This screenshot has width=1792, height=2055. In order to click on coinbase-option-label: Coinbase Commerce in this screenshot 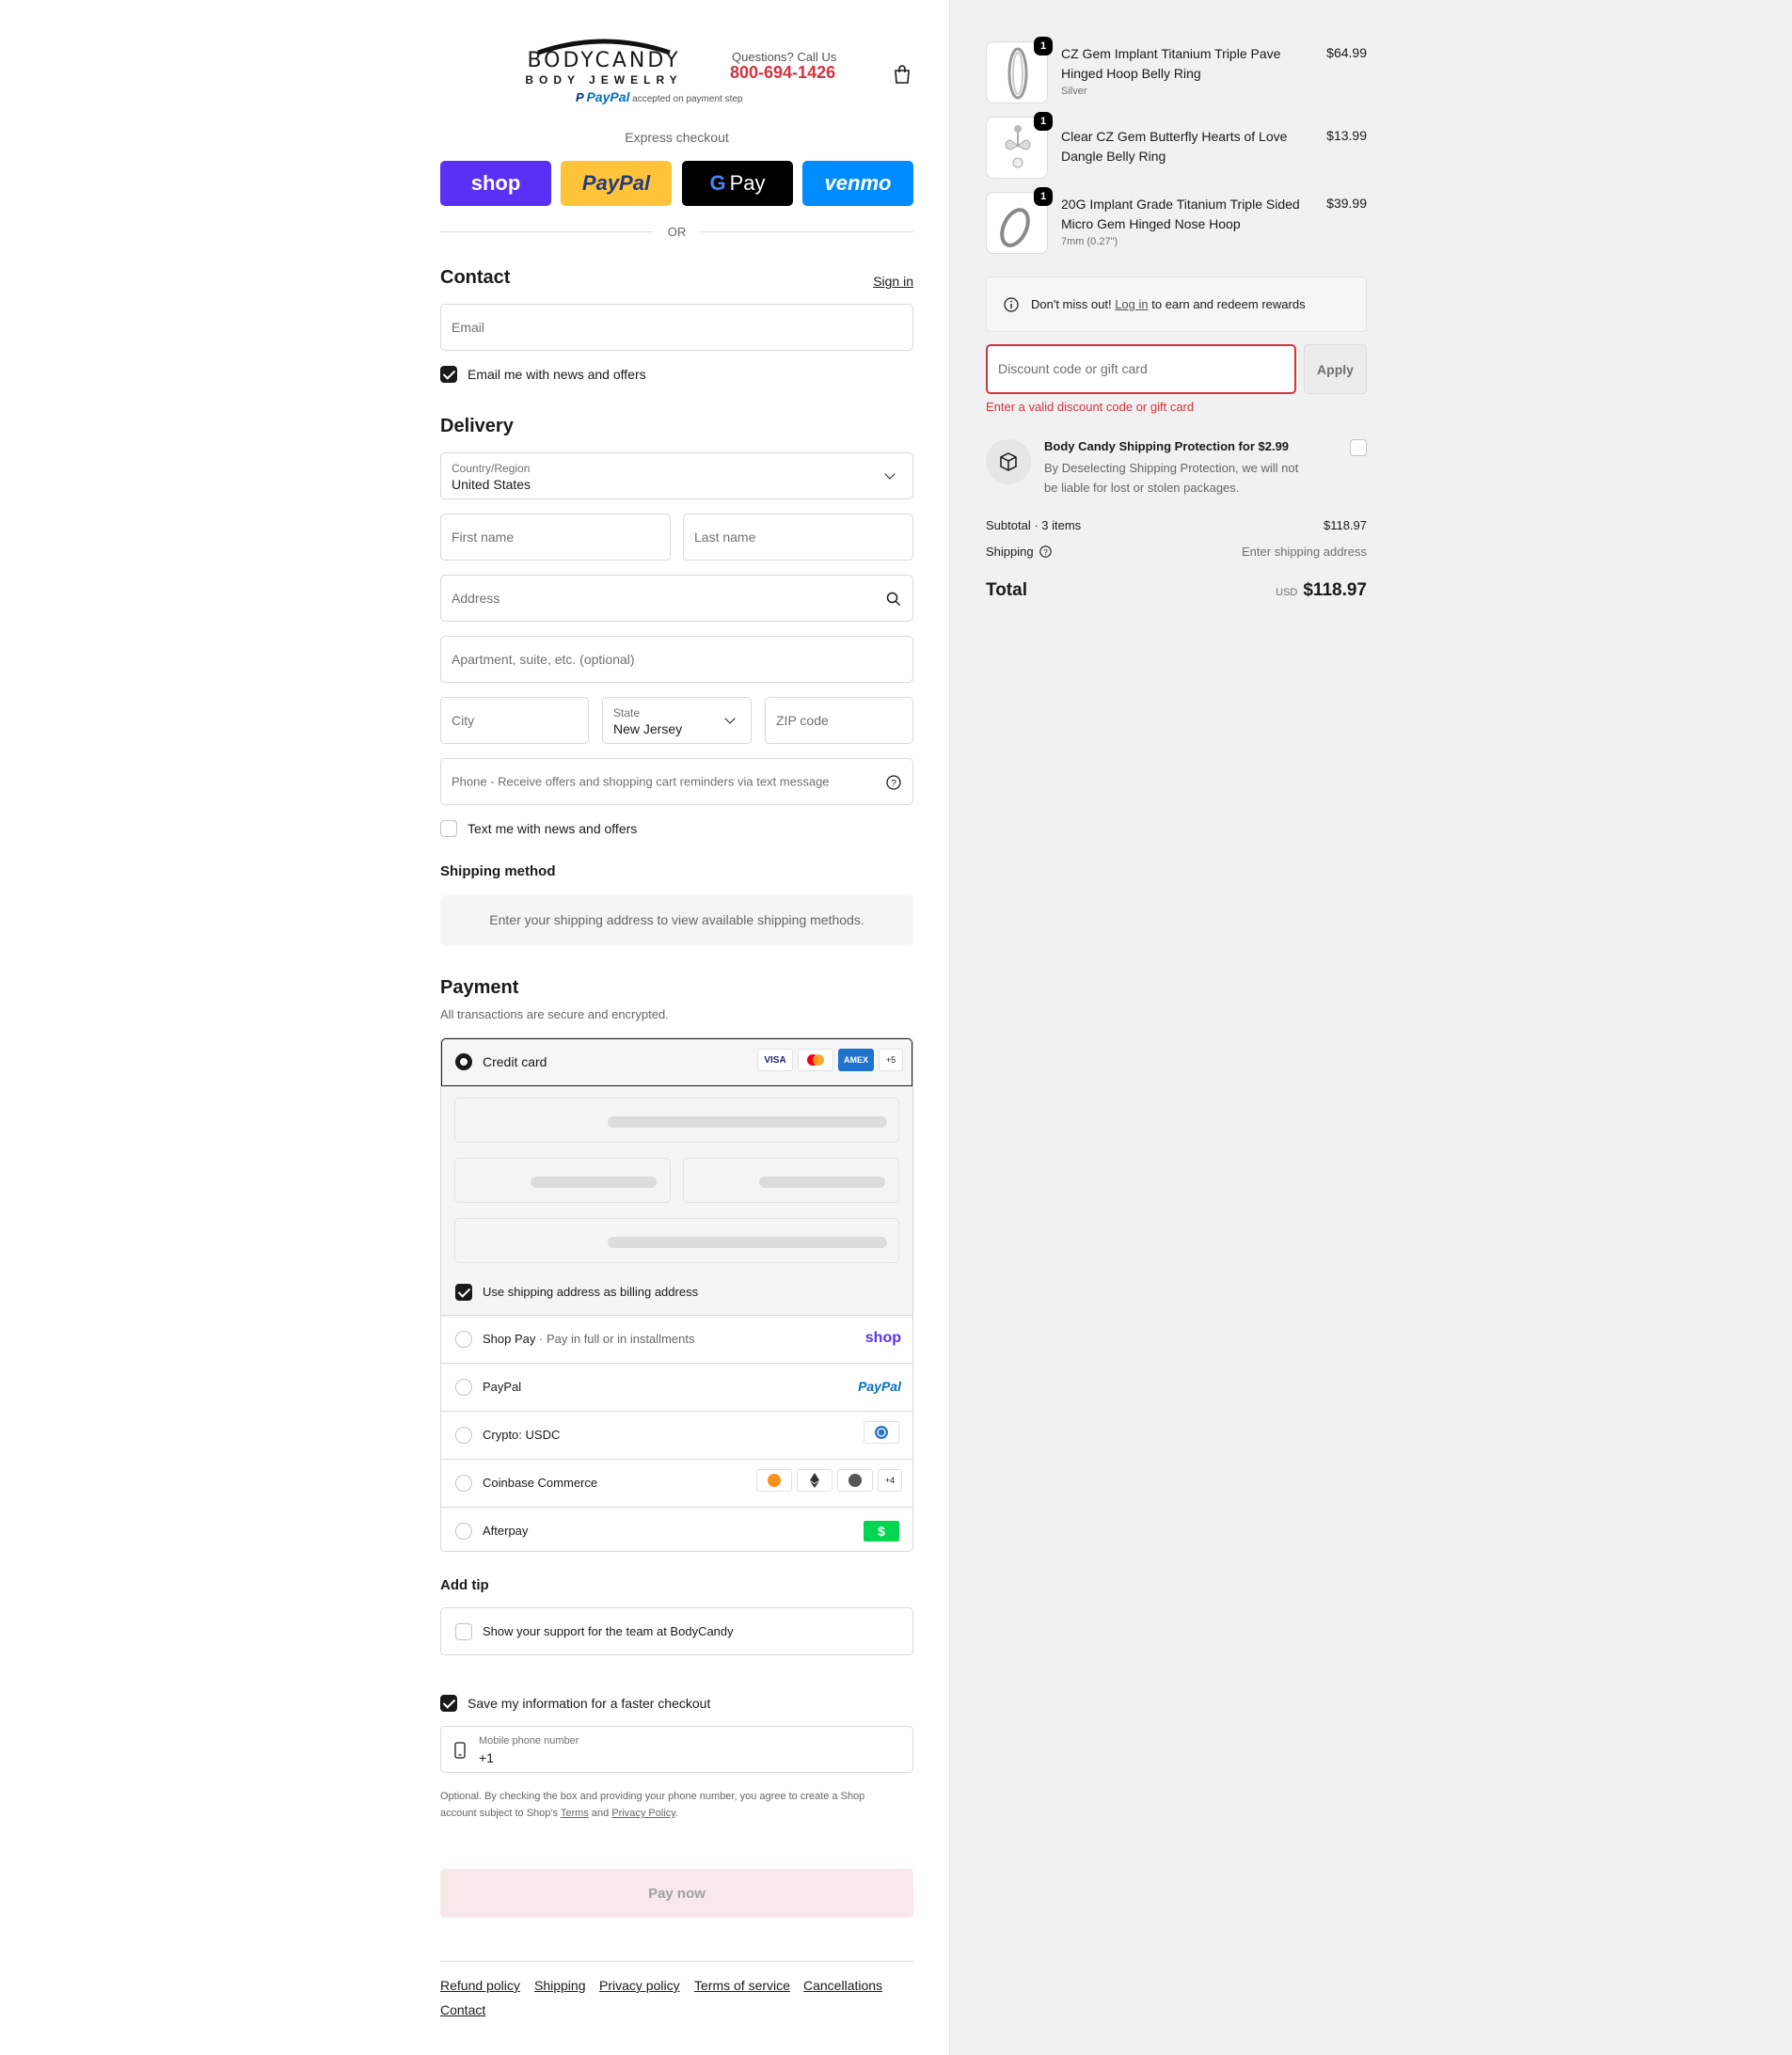, I will do `click(540, 1483)`.